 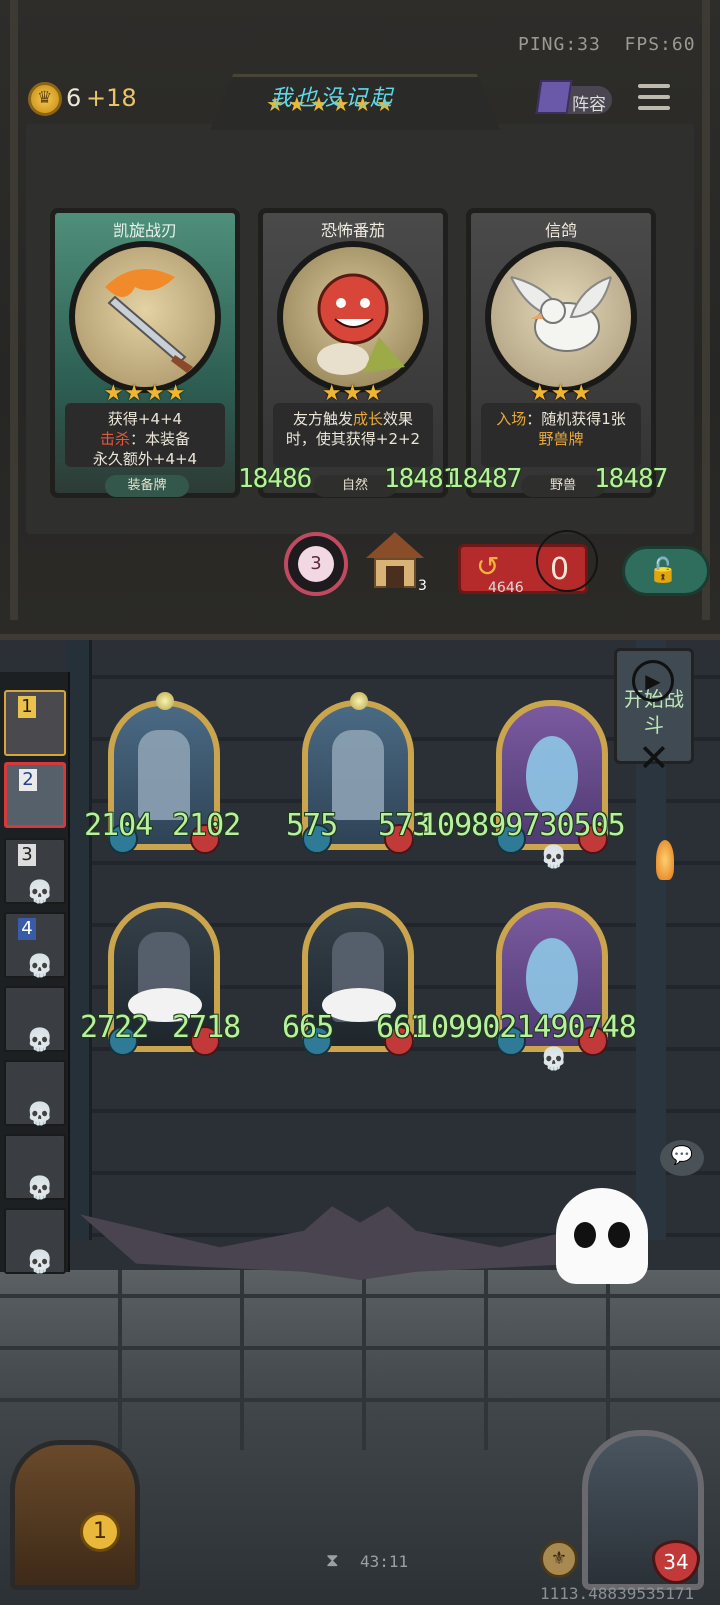 I want to click on unit-stats: 1099021490748, so click(x=525, y=1027).